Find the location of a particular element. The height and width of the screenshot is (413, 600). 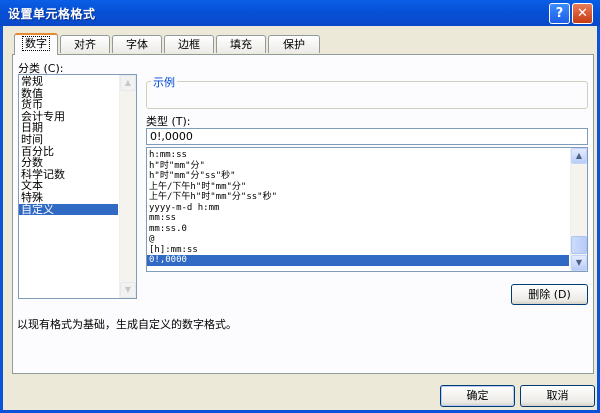

format-item: h"时"mm"分" is located at coordinates (367, 166).